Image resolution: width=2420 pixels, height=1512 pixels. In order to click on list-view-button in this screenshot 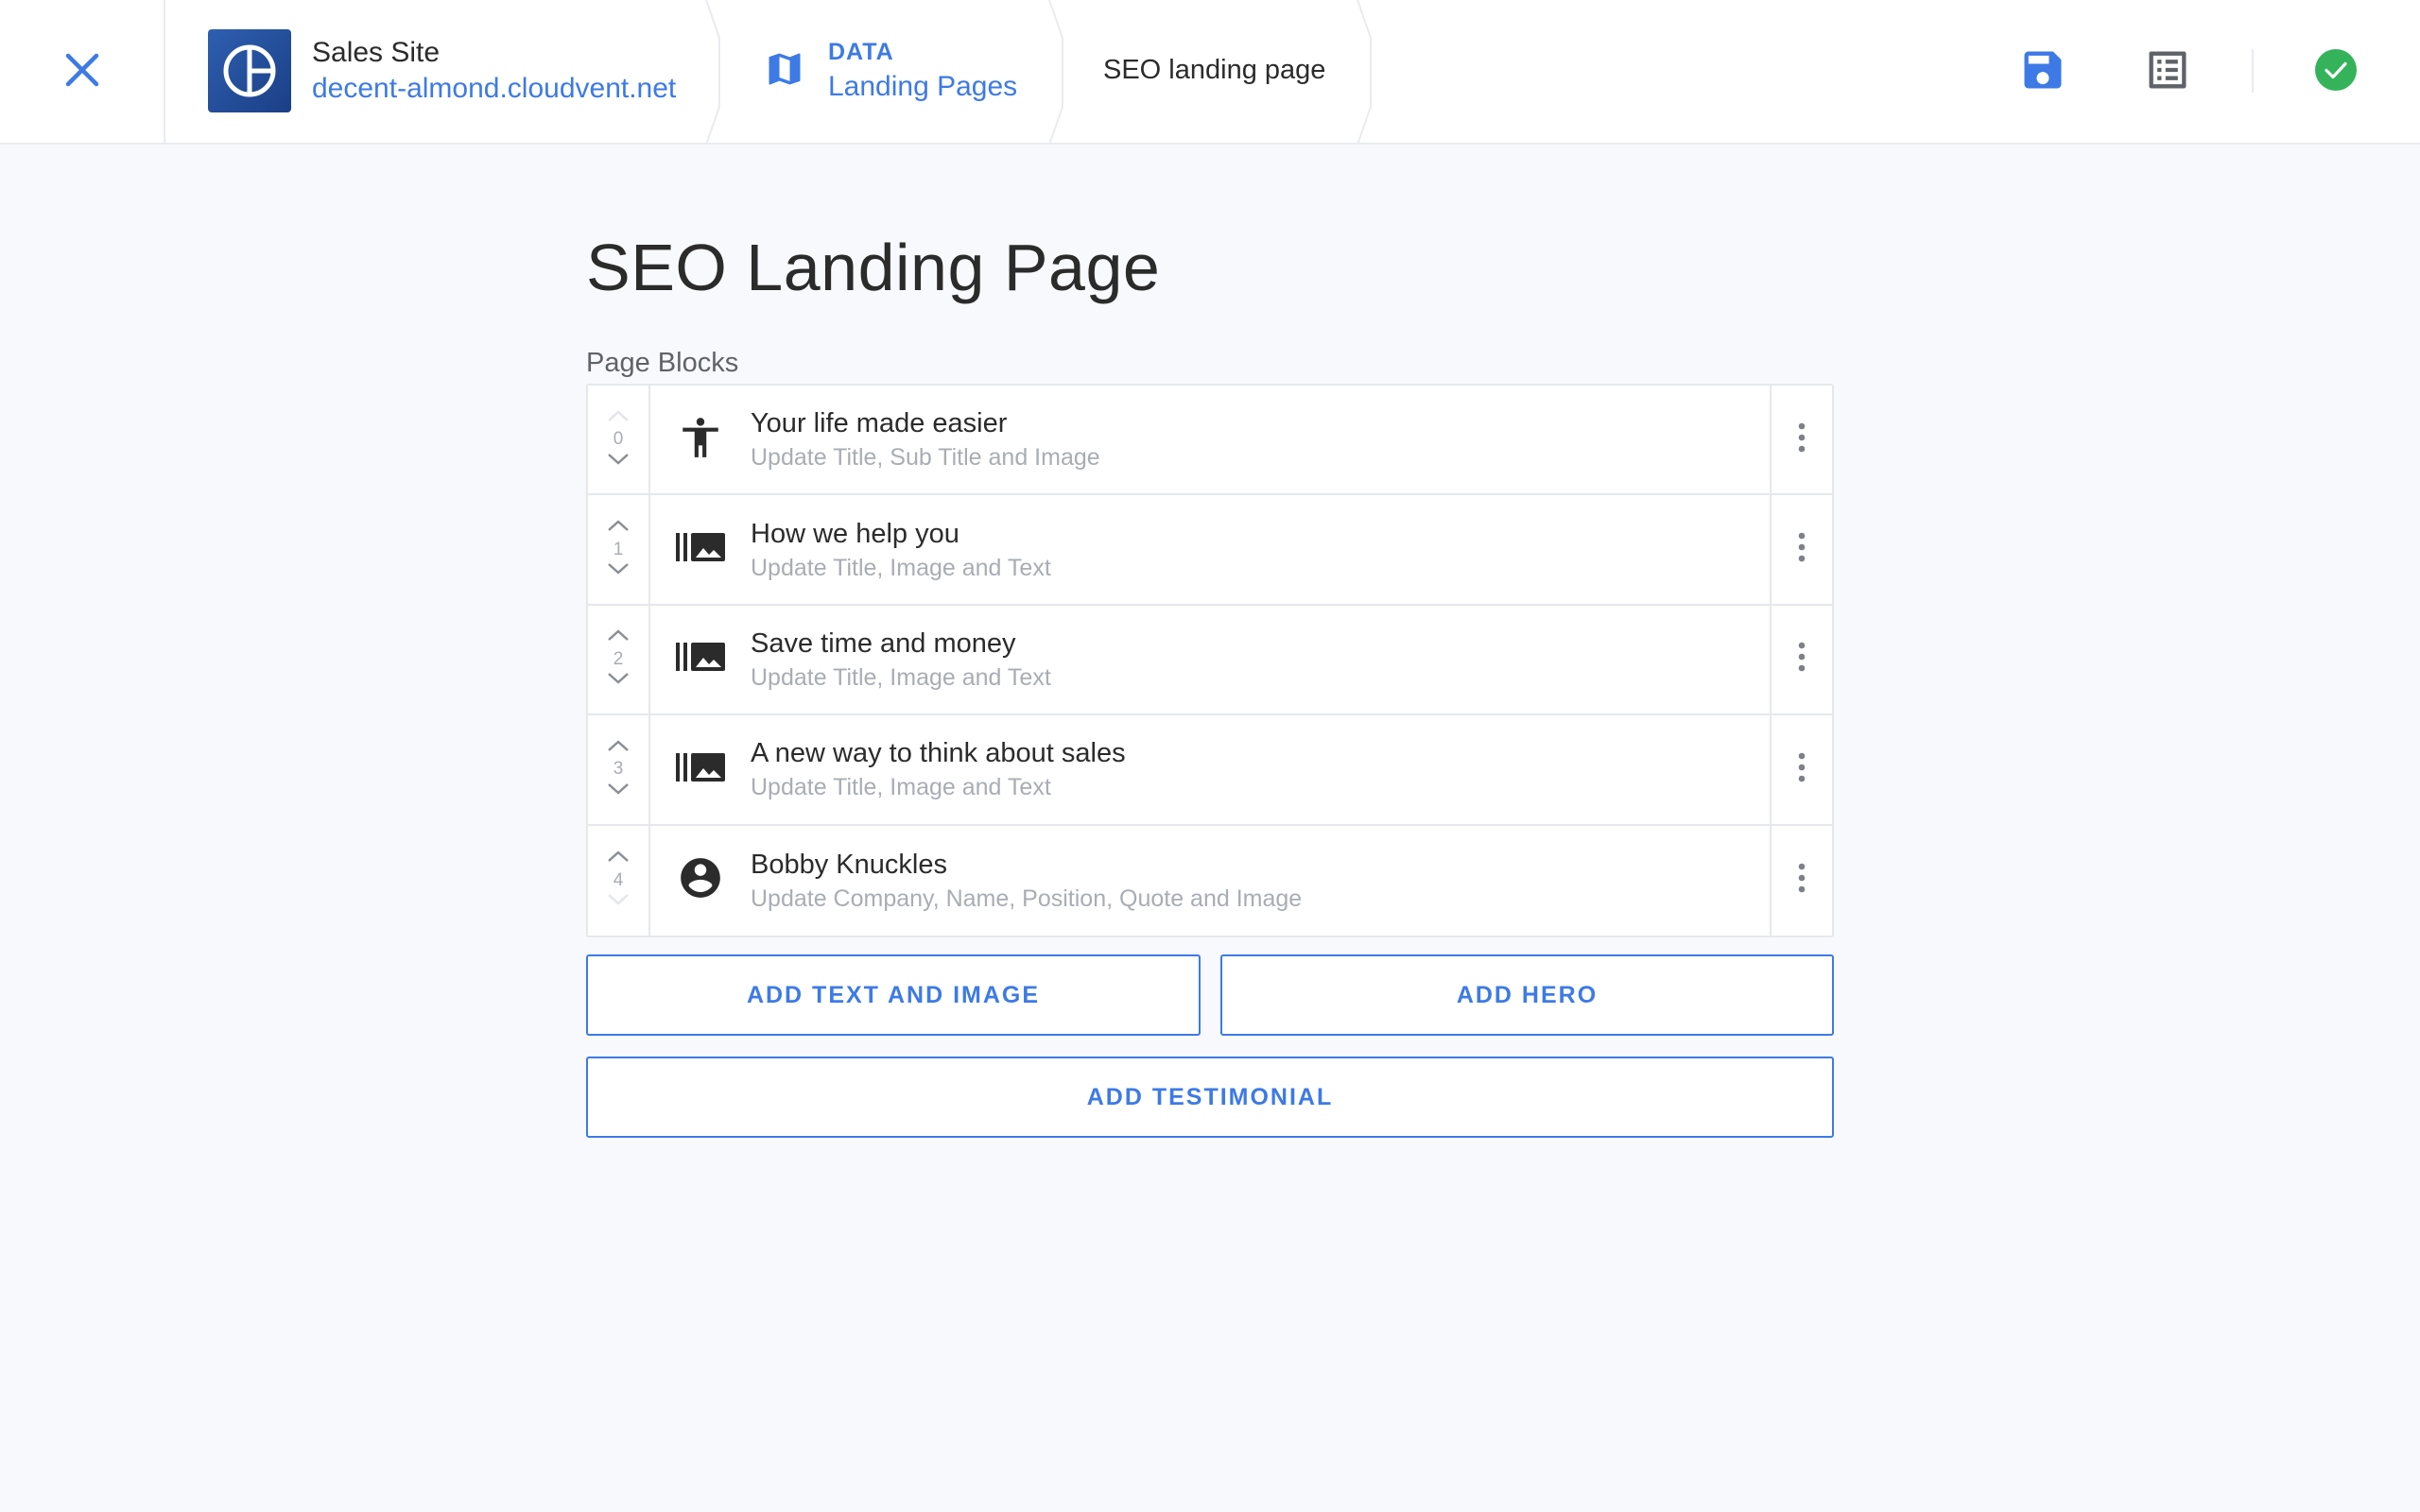, I will do `click(2167, 71)`.